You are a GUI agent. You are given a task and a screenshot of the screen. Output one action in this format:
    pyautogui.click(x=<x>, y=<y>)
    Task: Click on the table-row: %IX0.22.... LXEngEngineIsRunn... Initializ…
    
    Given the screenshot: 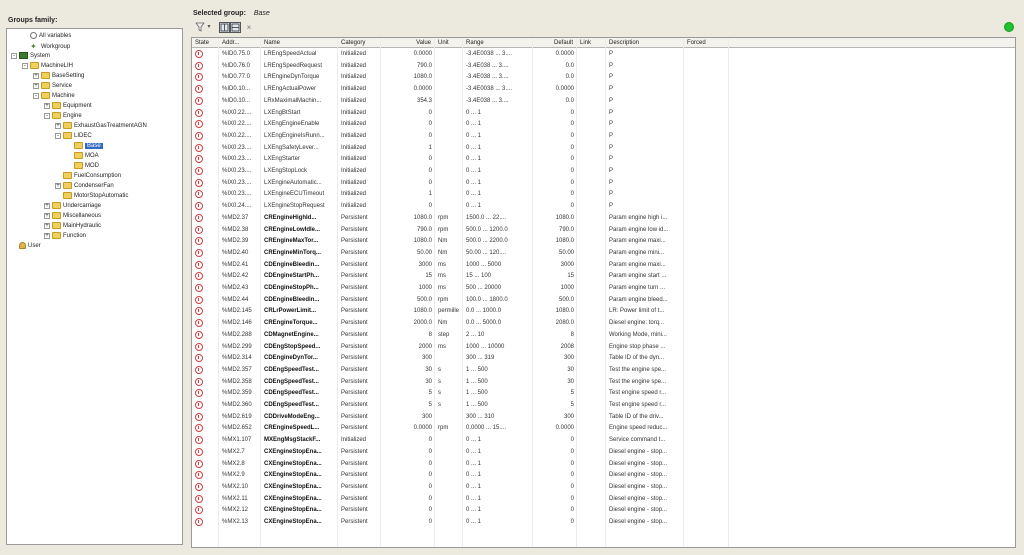 What is the action you would take?
    pyautogui.click(x=603, y=136)
    